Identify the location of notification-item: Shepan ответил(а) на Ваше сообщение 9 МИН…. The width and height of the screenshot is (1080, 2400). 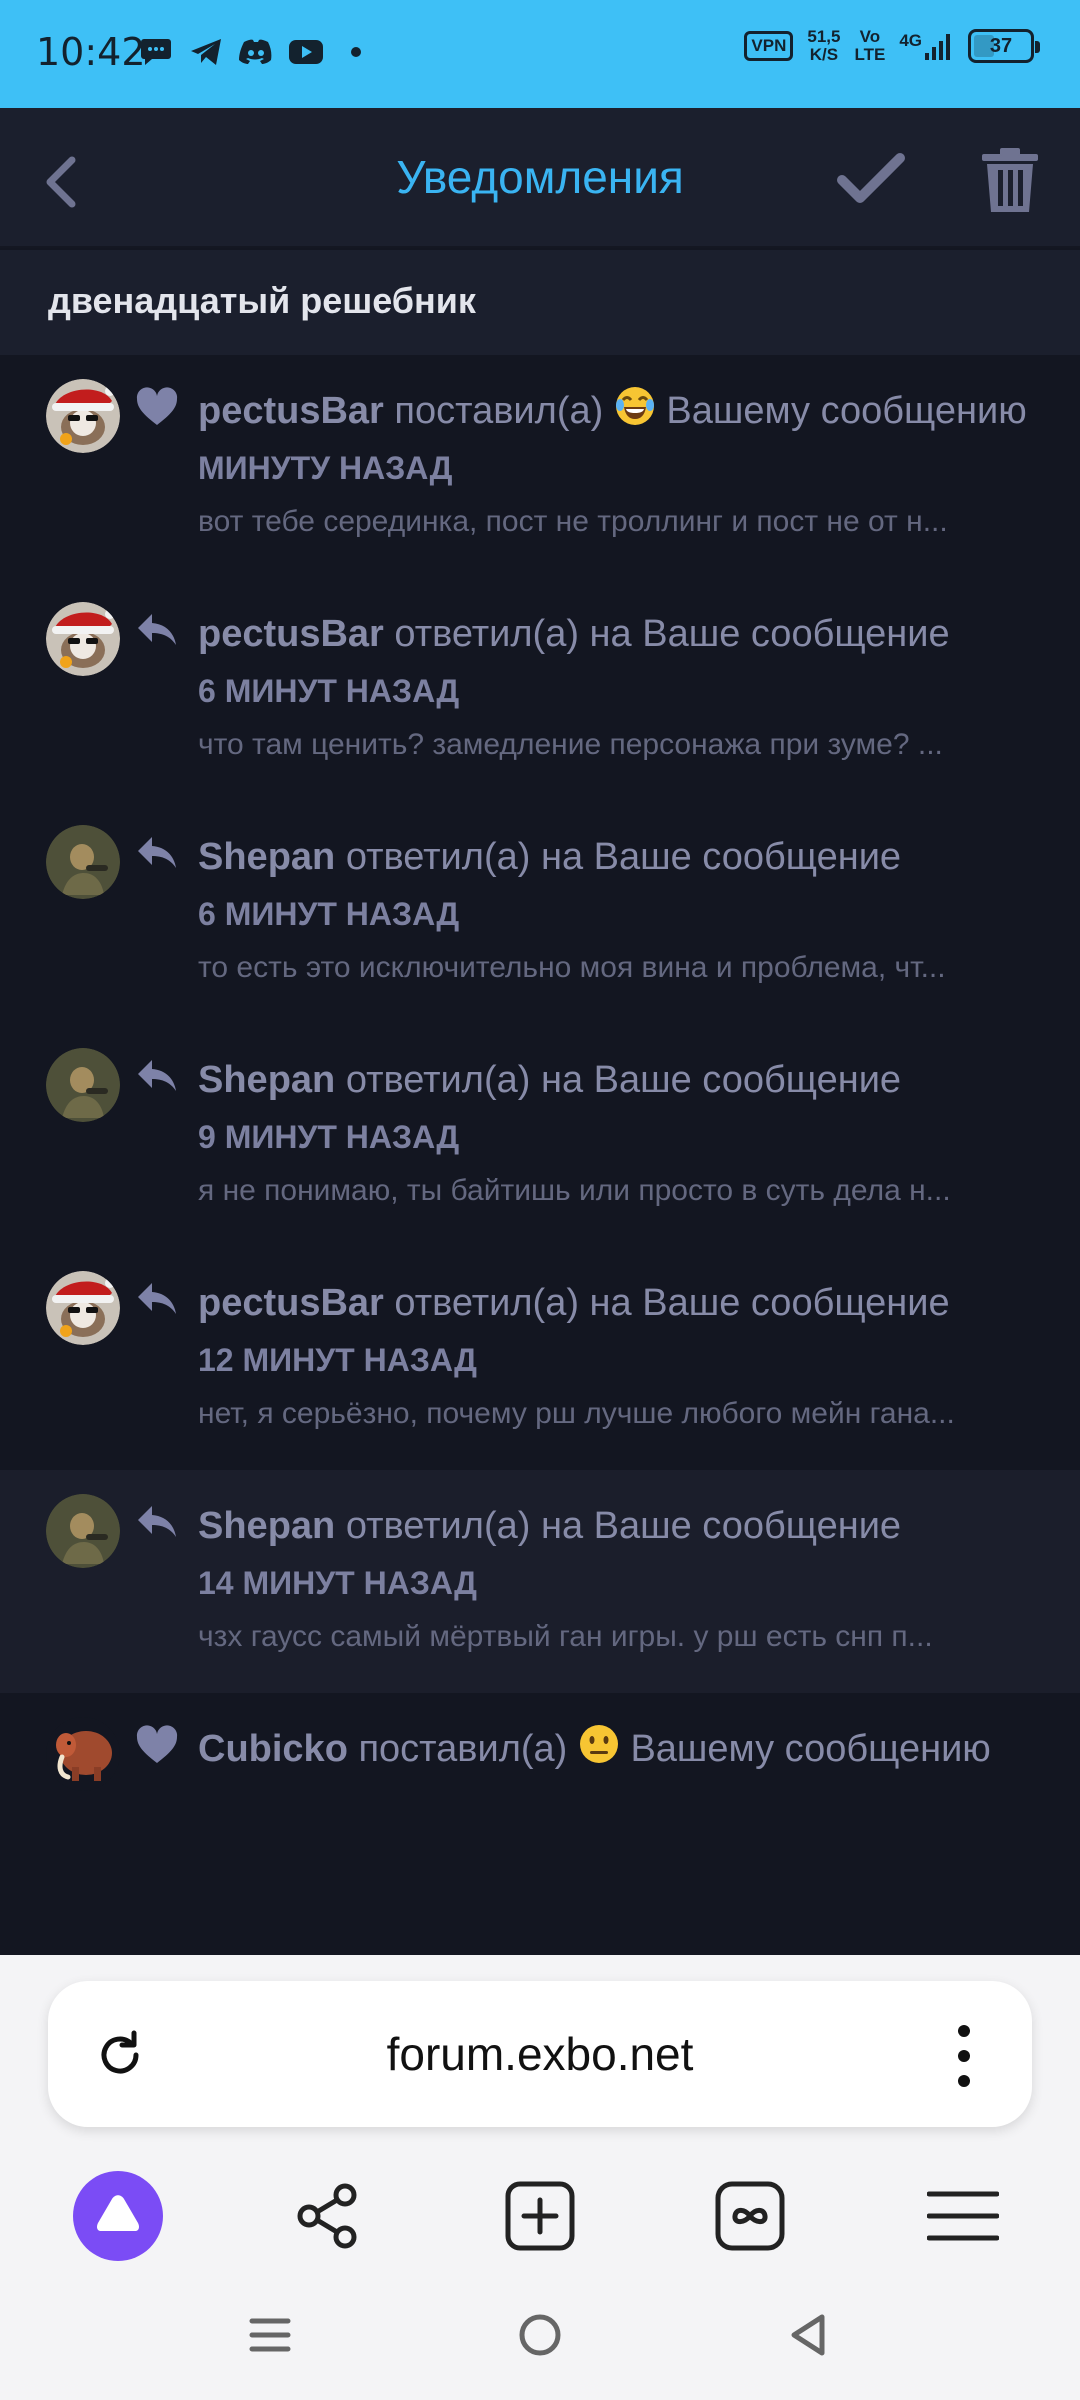
(540, 1135).